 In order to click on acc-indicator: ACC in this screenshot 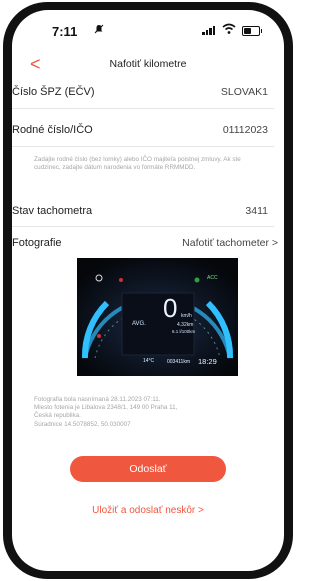, I will do `click(212, 278)`.